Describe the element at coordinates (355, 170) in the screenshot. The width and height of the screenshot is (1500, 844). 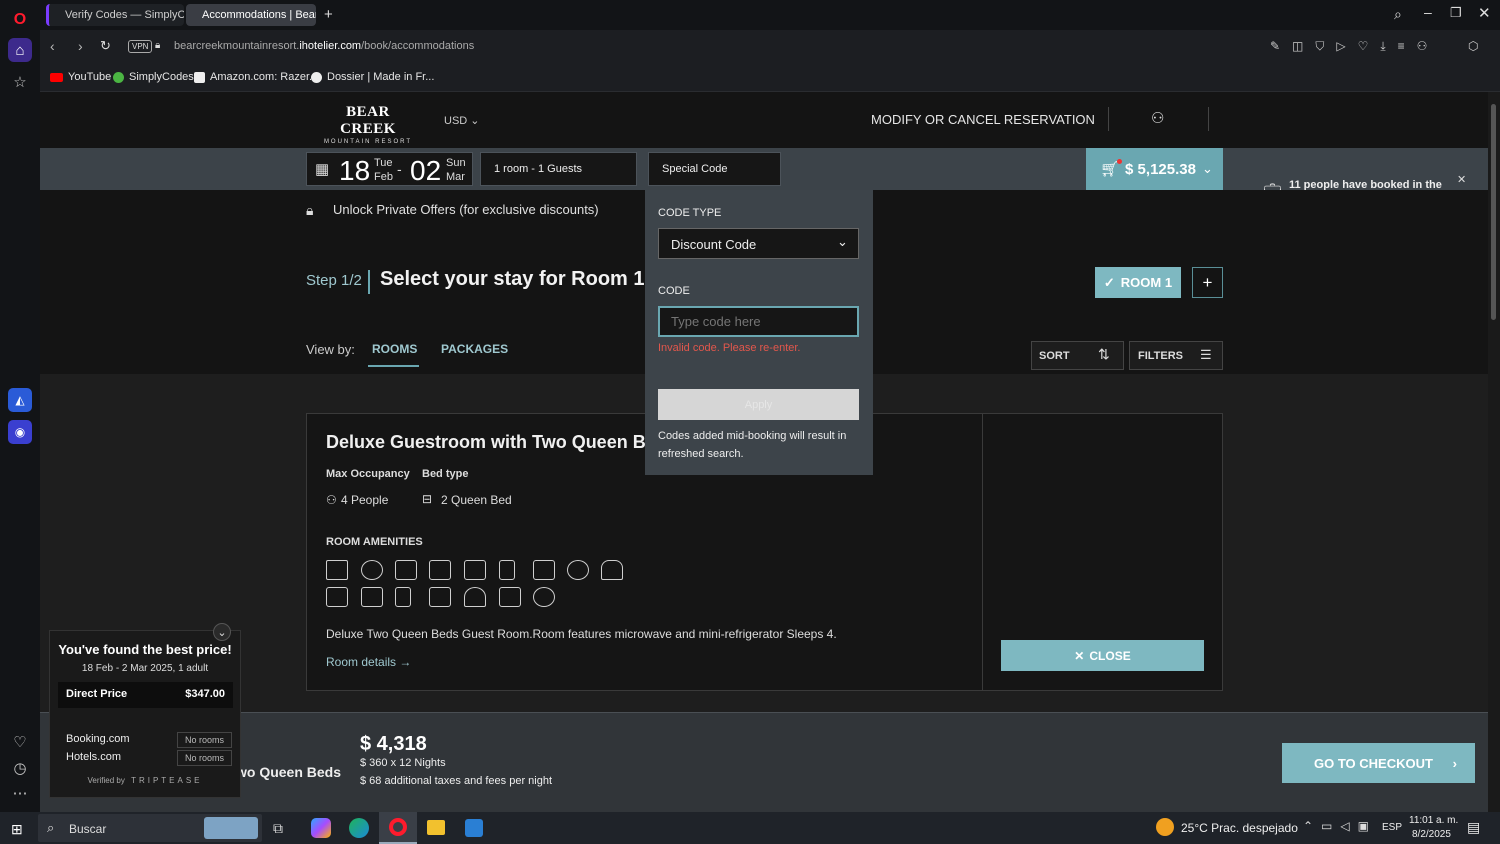
I see `checkin-day: 18` at that location.